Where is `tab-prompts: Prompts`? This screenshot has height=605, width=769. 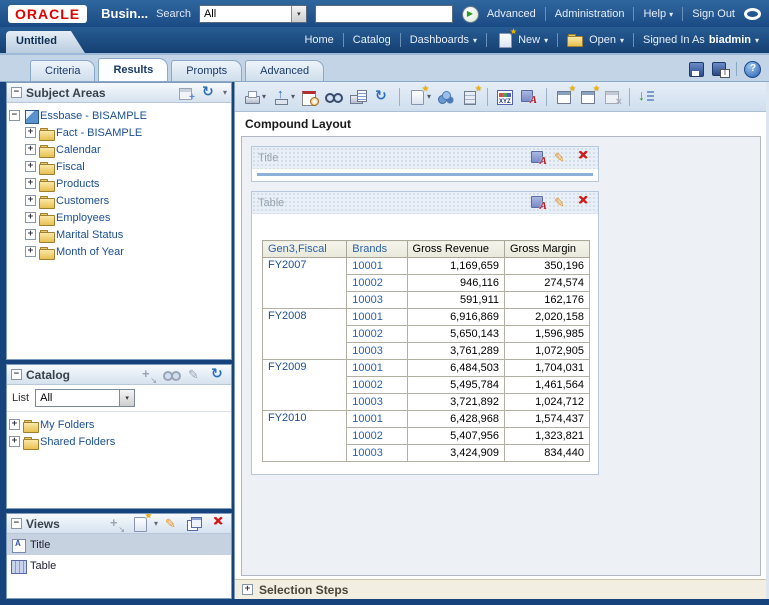 tab-prompts: Prompts is located at coordinates (207, 70).